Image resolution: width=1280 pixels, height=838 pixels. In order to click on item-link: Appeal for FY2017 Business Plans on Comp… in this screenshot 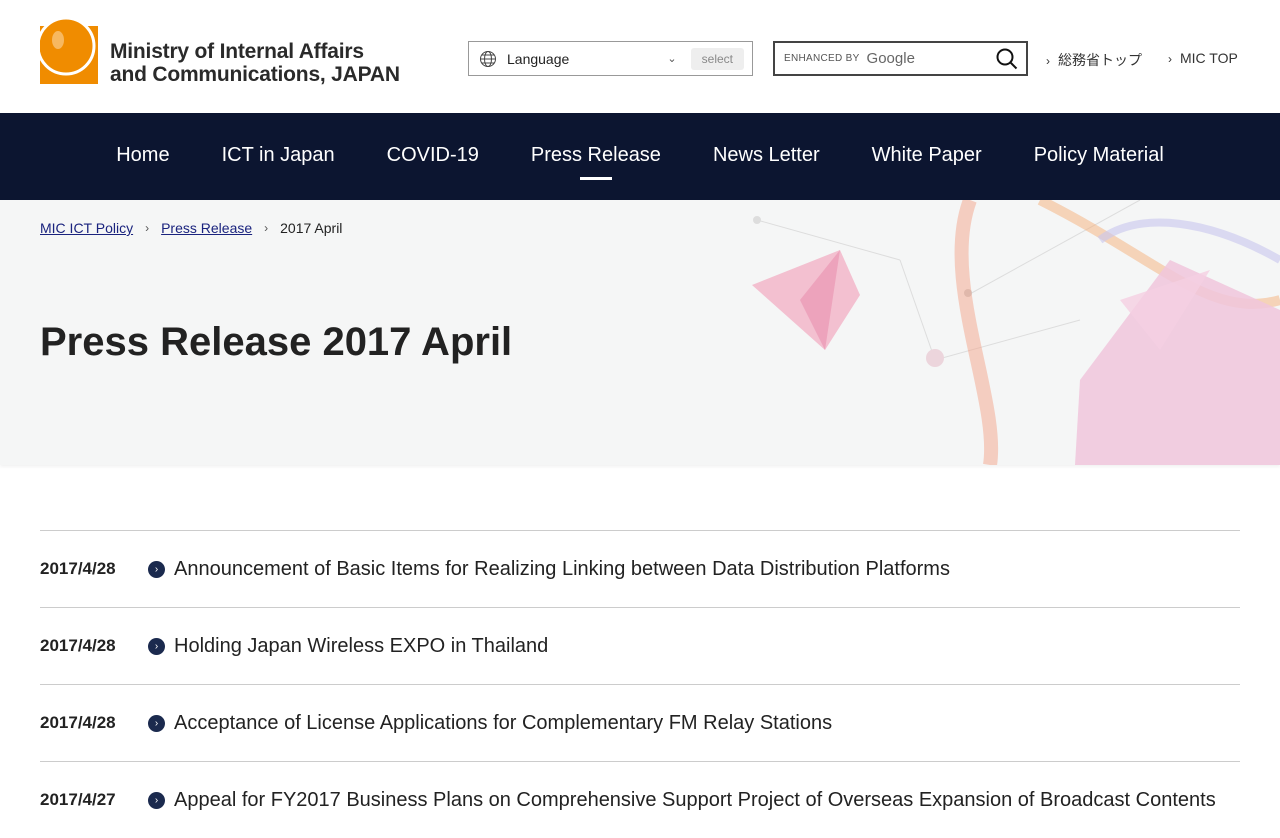, I will do `click(695, 800)`.